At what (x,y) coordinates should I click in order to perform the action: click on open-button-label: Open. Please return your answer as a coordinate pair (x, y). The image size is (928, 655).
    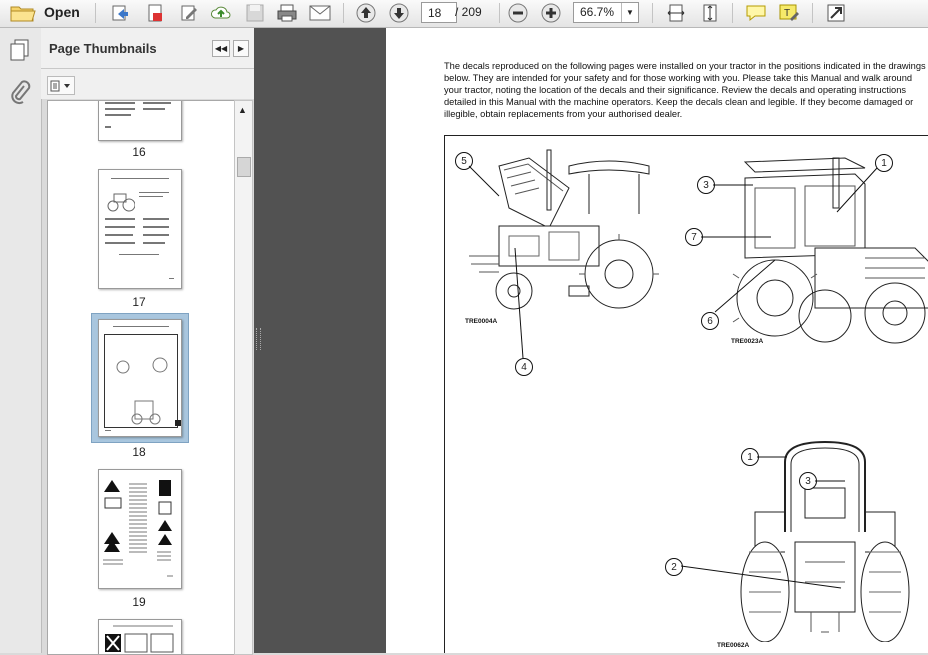
    Looking at the image, I should click on (62, 12).